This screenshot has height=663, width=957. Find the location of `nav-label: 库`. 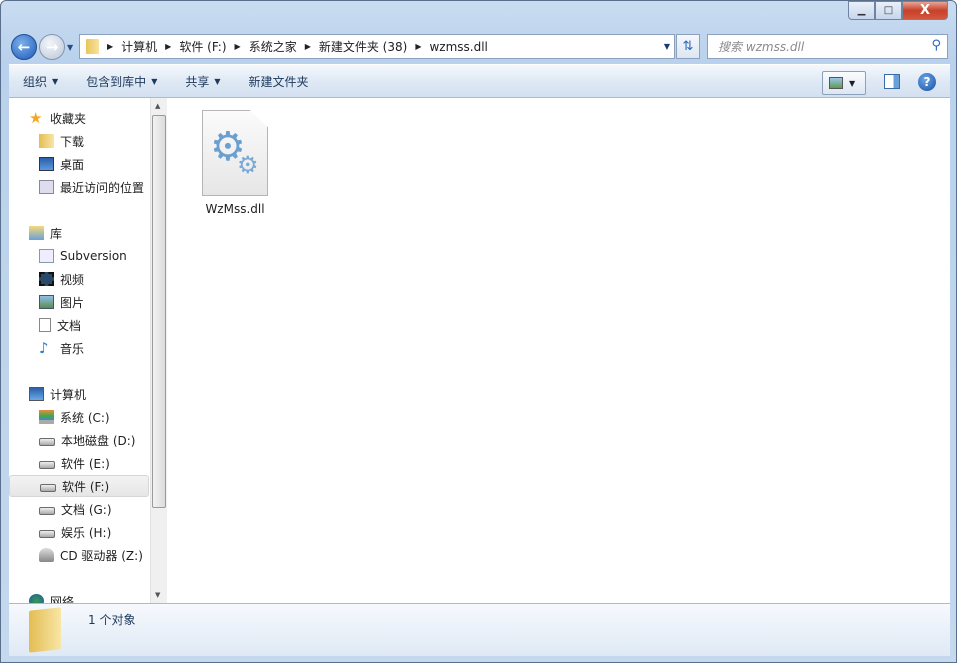

nav-label: 库 is located at coordinates (56, 233).